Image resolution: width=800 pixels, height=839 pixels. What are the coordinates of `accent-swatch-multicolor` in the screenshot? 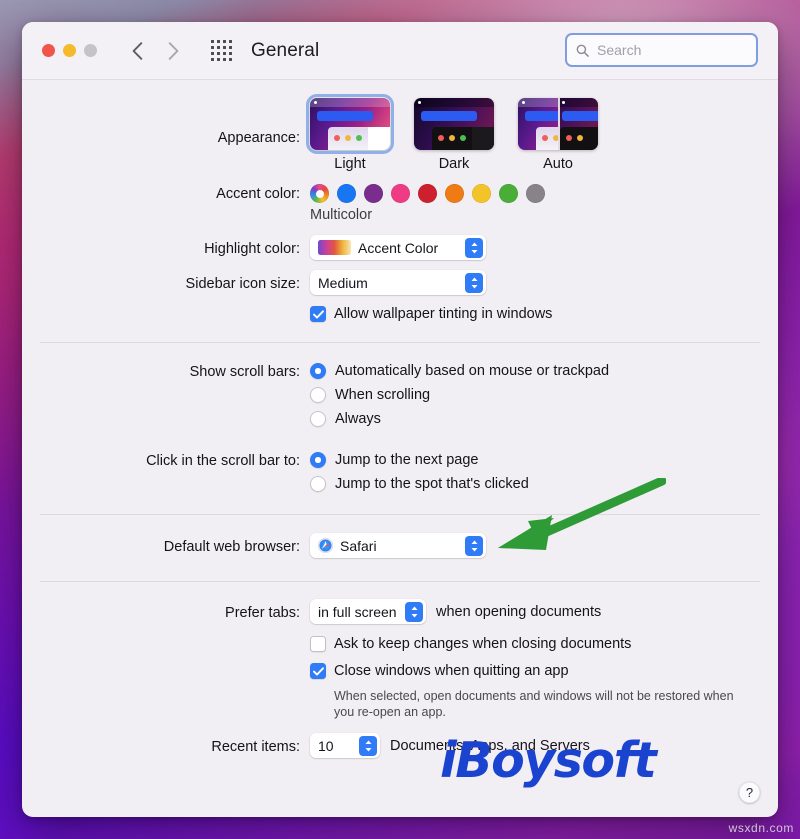 It's located at (319, 193).